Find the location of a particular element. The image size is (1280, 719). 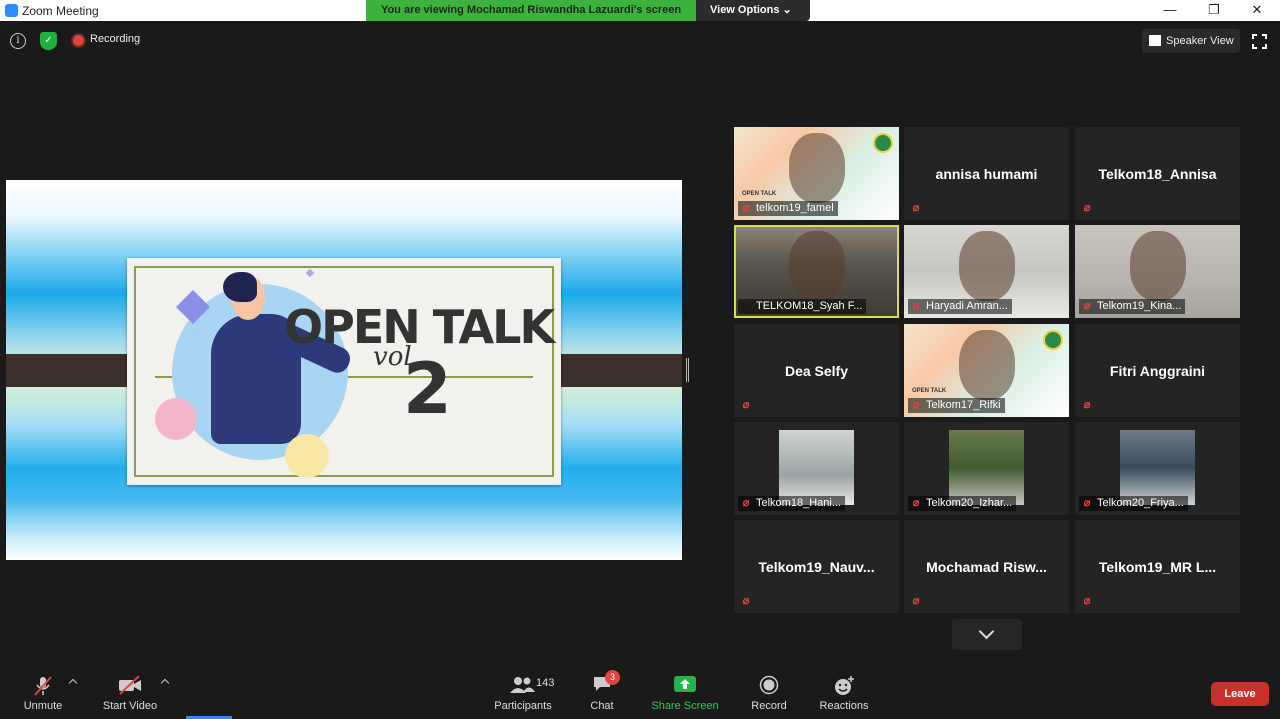

speaker-view-button: Speaker View is located at coordinates (1191, 41).